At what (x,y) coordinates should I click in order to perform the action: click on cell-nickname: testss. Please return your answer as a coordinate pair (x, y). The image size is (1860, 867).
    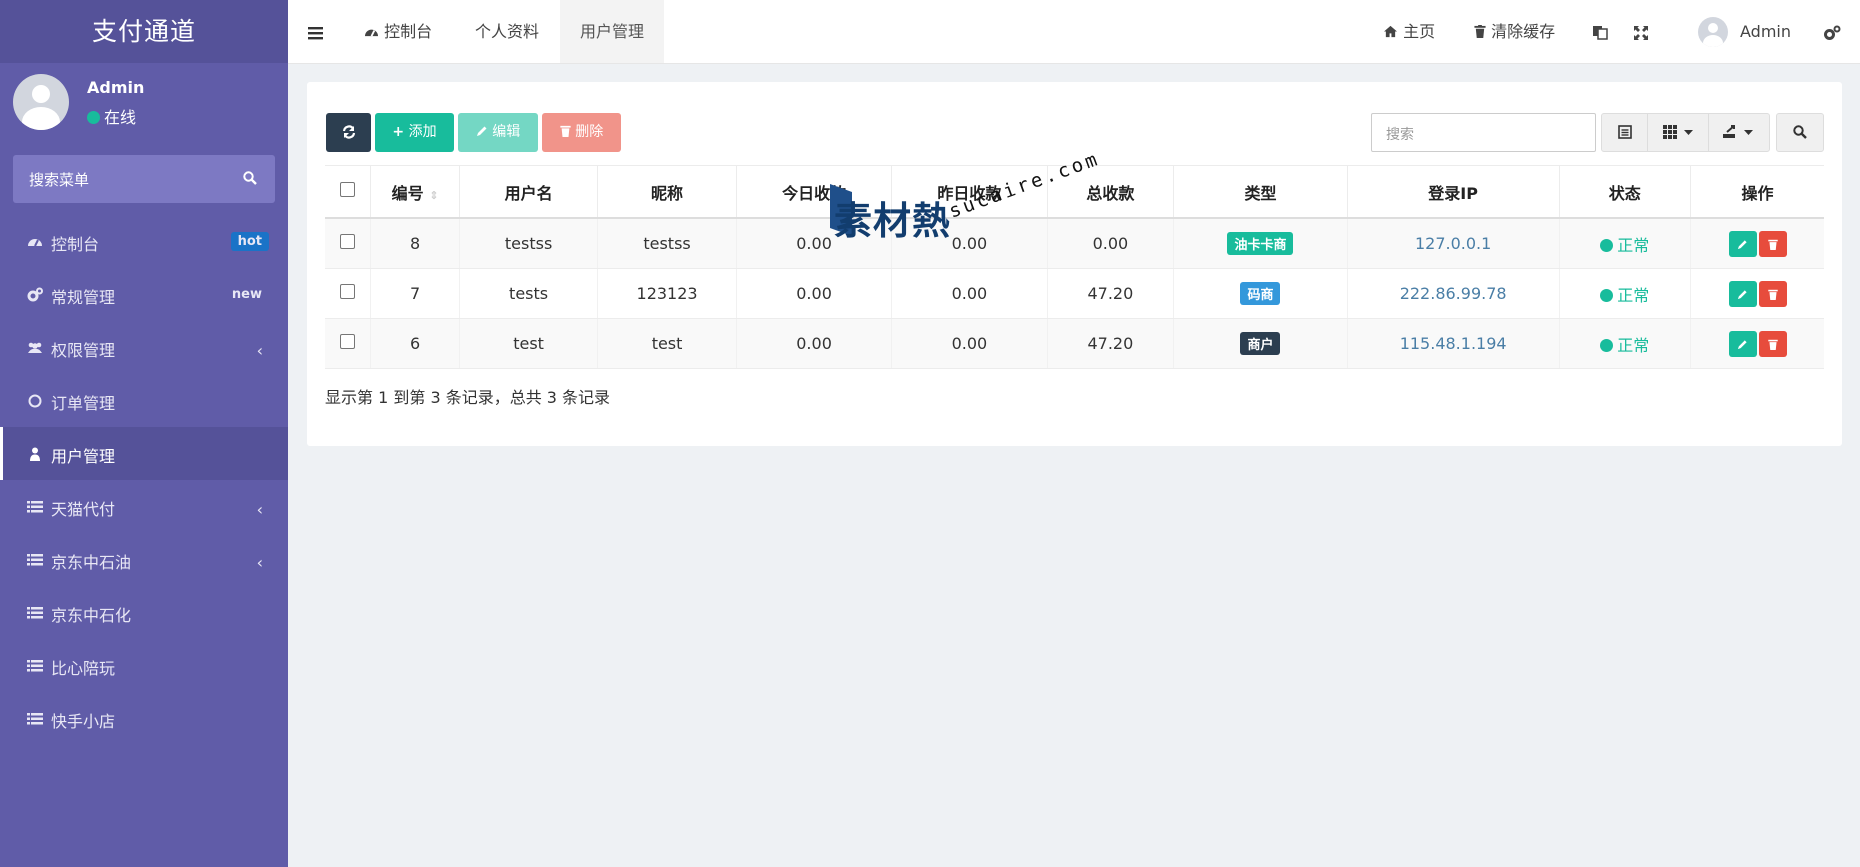
    Looking at the image, I should click on (667, 243).